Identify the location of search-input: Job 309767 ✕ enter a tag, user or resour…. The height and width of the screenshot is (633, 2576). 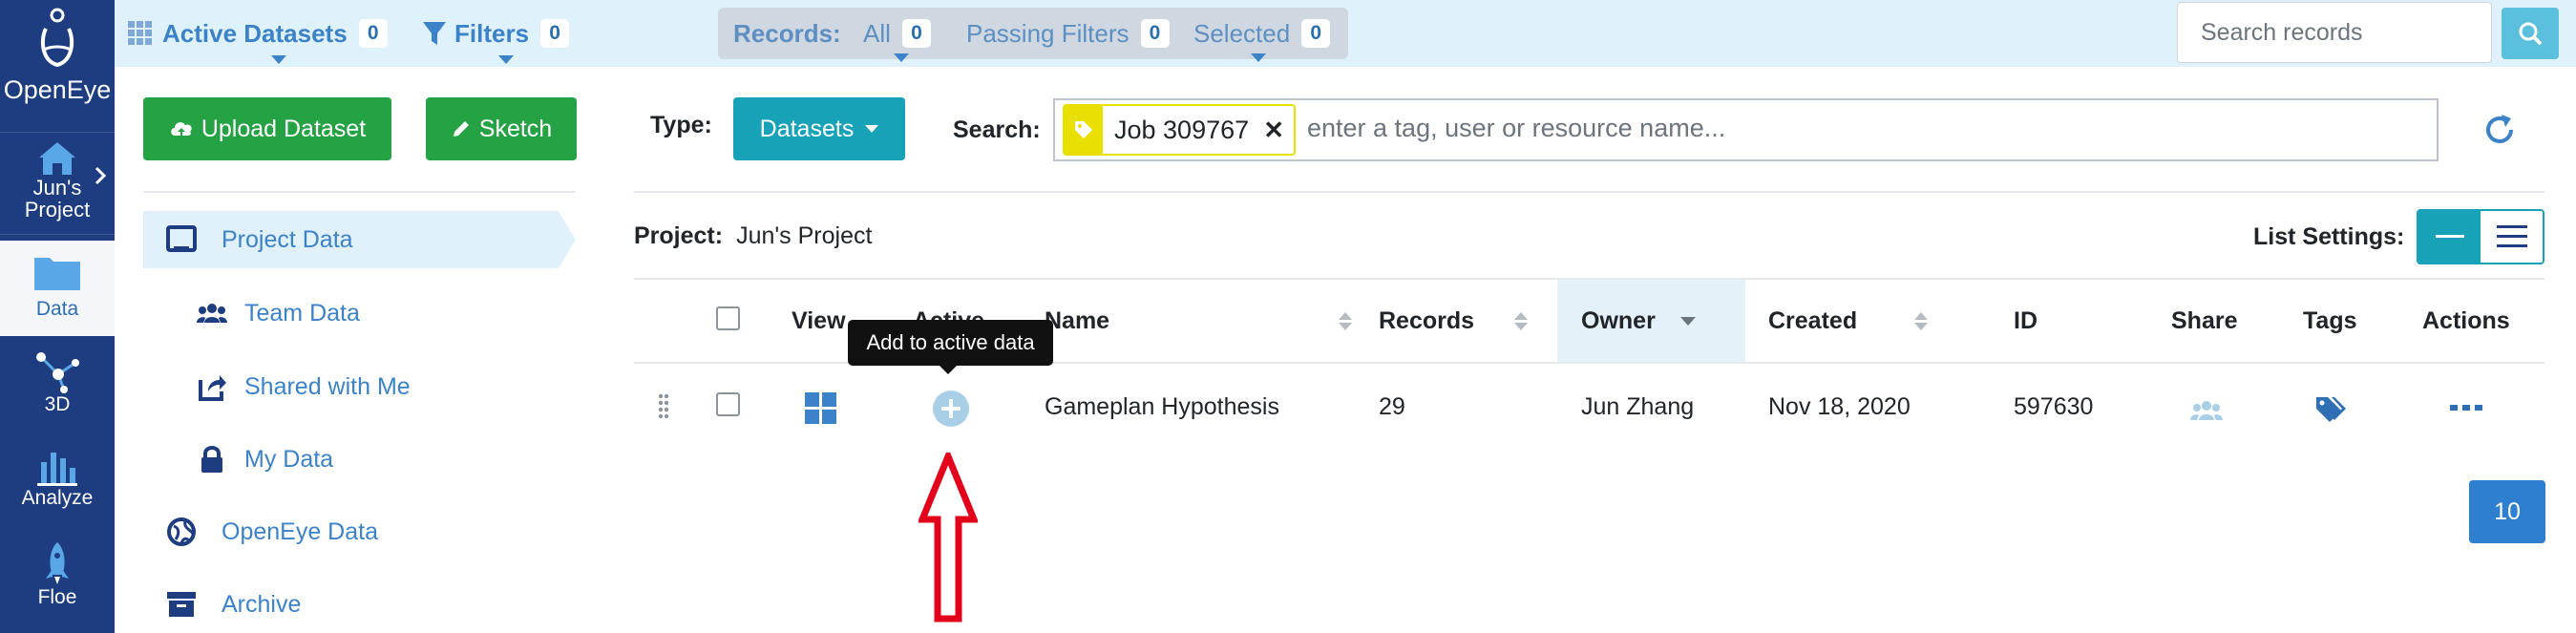
(1746, 130).